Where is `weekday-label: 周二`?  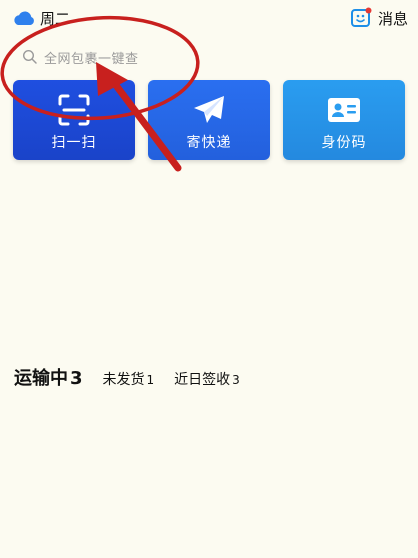
weekday-label: 周二 is located at coordinates (55, 19).